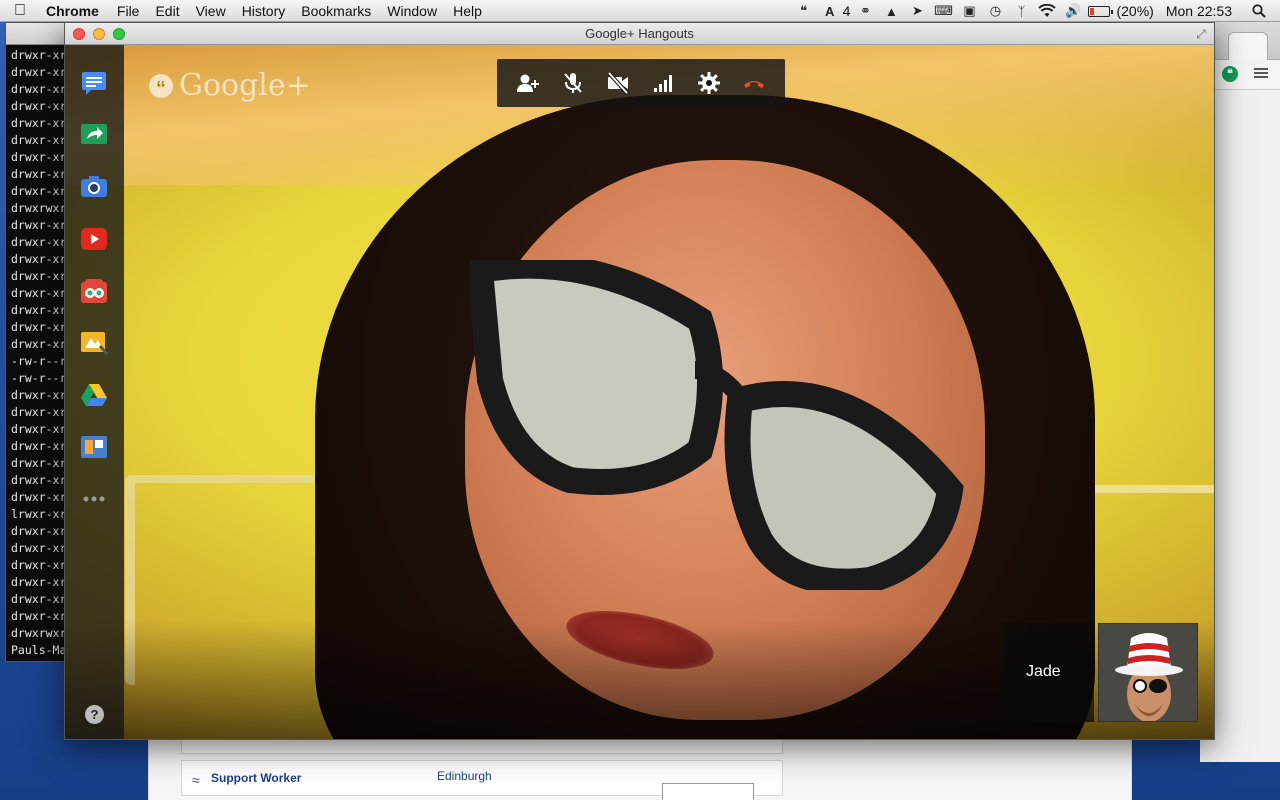 The image size is (1280, 800). Describe the element at coordinates (94, 291) in the screenshot. I see `effects-icon` at that location.